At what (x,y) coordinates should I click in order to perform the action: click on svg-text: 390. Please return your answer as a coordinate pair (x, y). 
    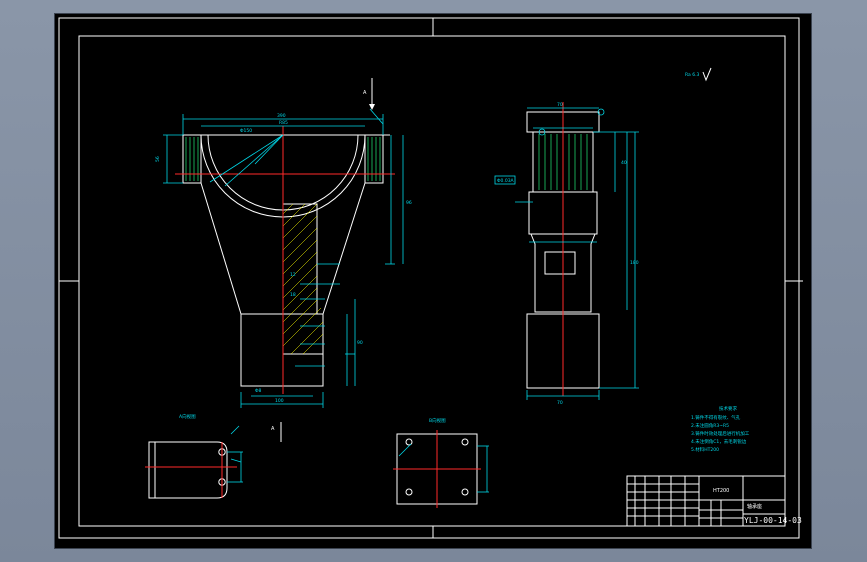
    Looking at the image, I should click on (281, 116).